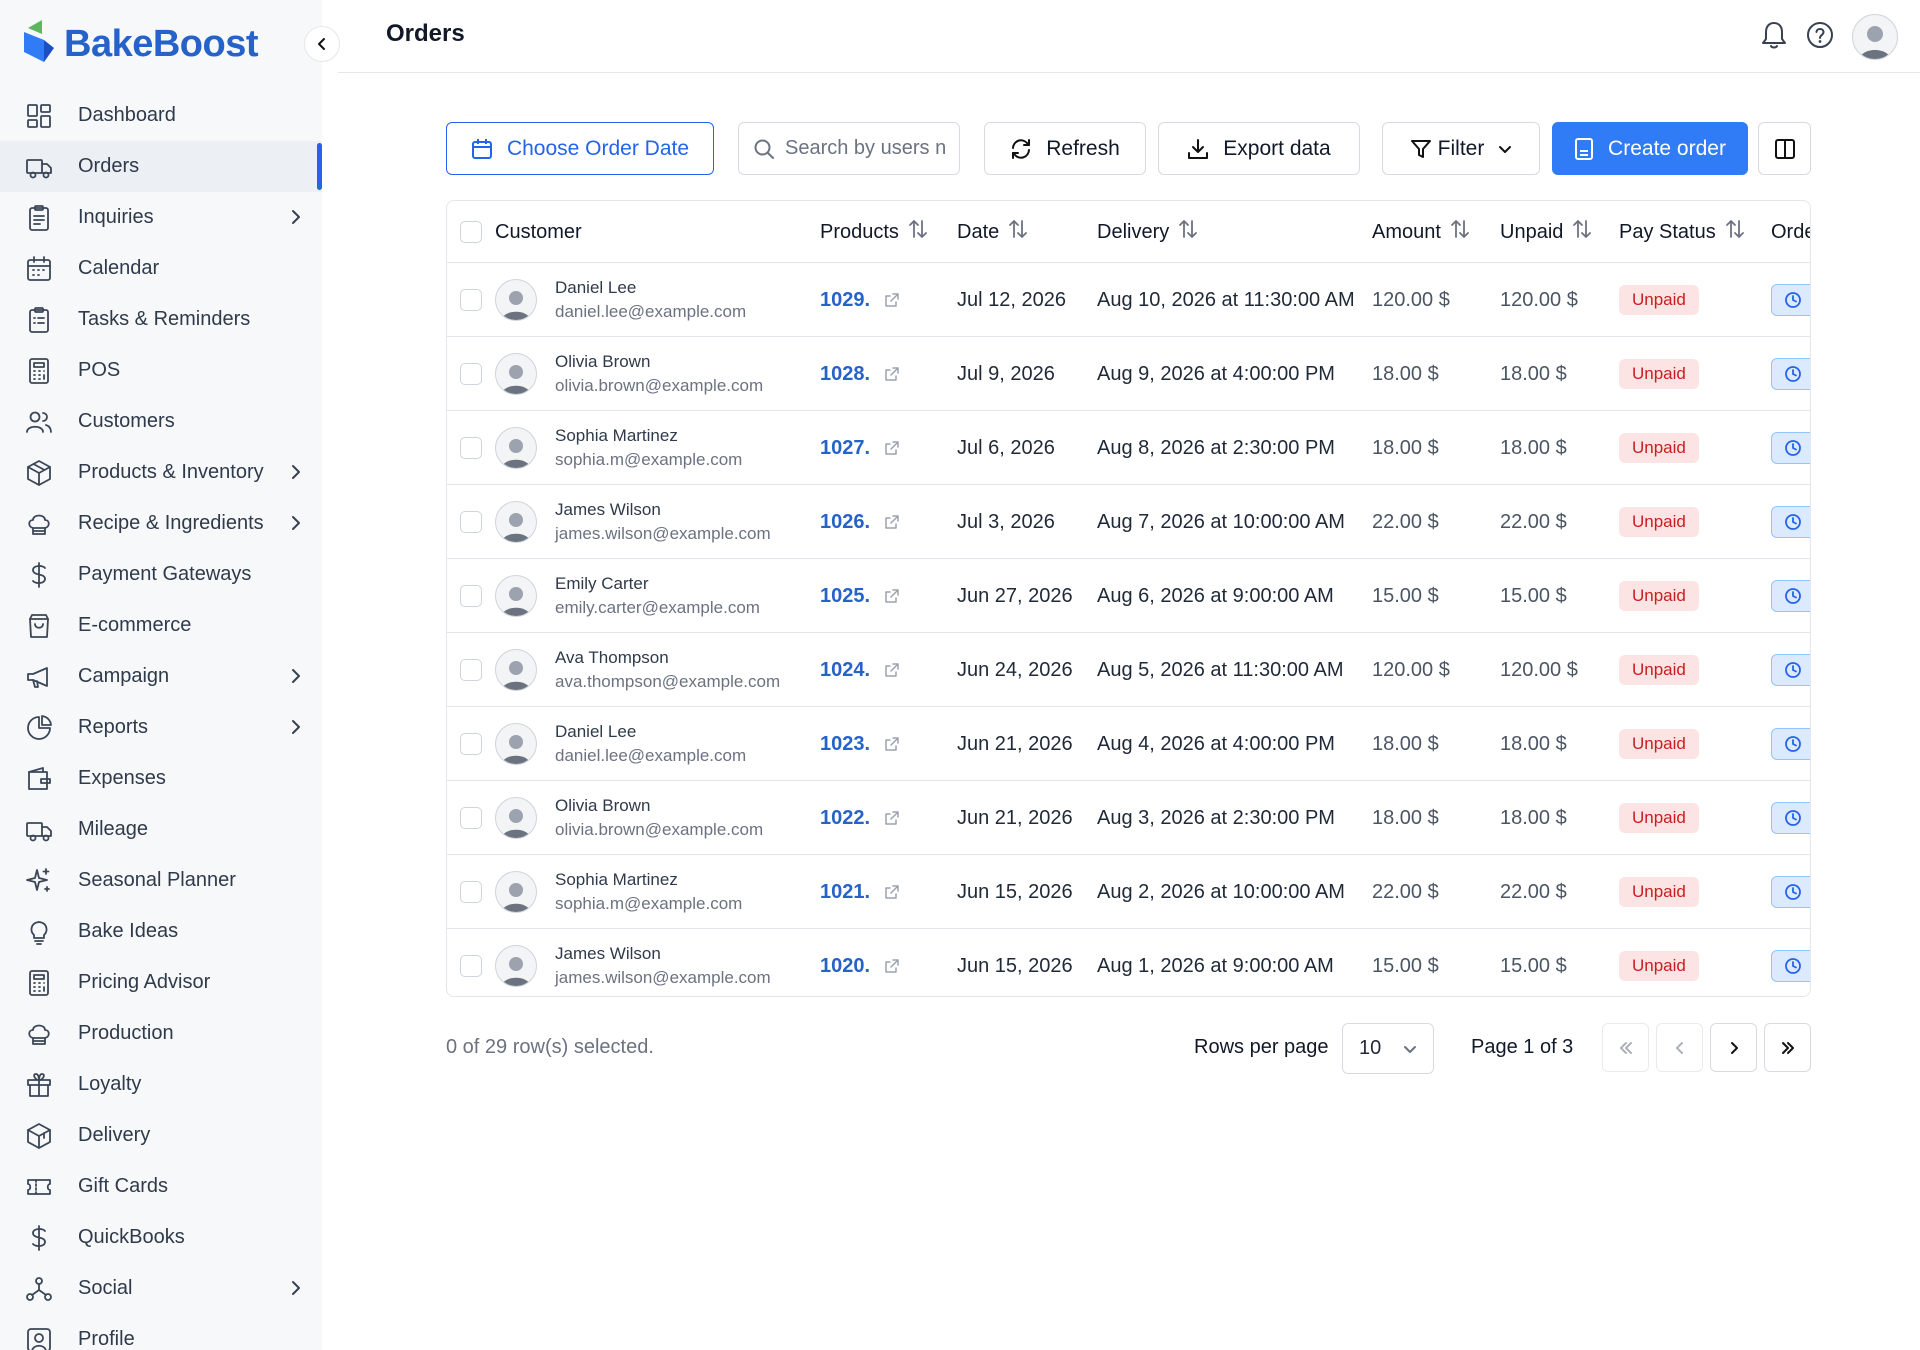 This screenshot has height=1350, width=1920. What do you see at coordinates (845, 818) in the screenshot?
I see `order-number-link: 1022.` at bounding box center [845, 818].